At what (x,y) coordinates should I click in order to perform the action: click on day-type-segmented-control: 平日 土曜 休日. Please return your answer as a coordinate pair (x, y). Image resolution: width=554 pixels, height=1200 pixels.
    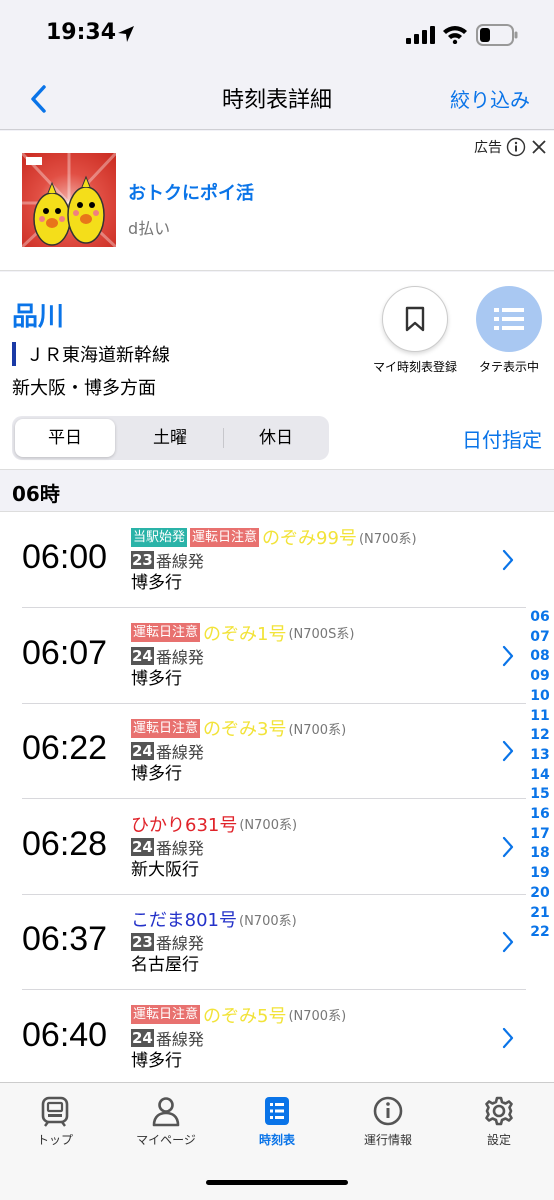
    Looking at the image, I should click on (170, 438).